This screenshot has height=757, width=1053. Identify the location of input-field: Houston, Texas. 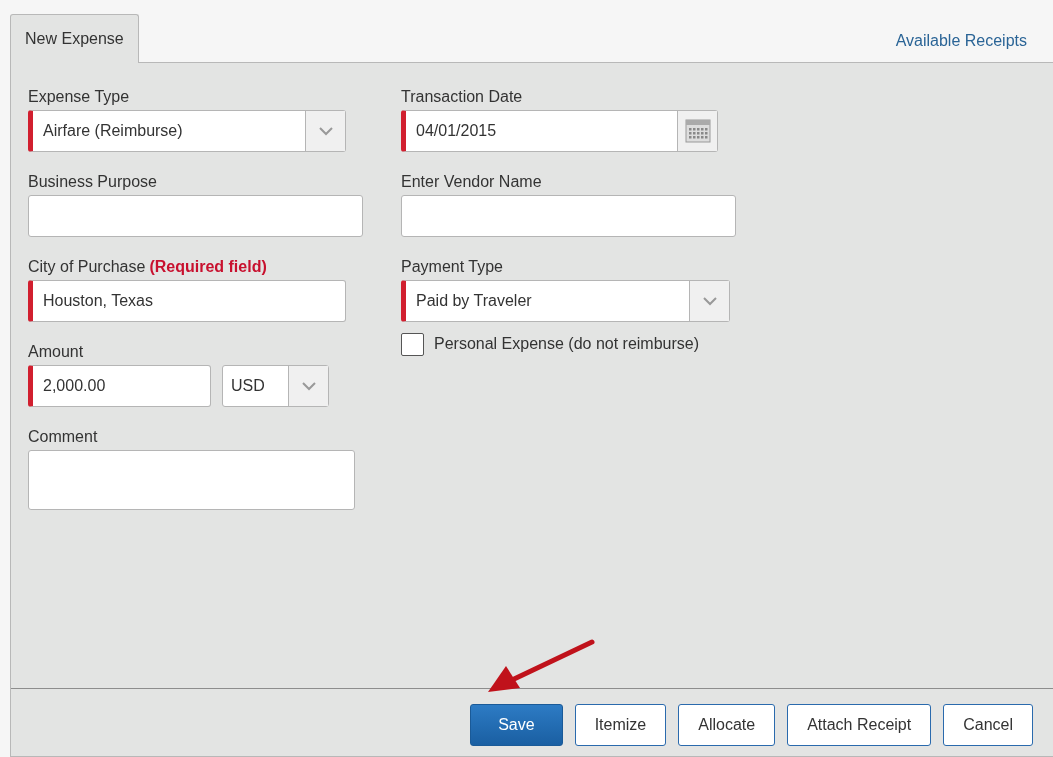
(187, 301).